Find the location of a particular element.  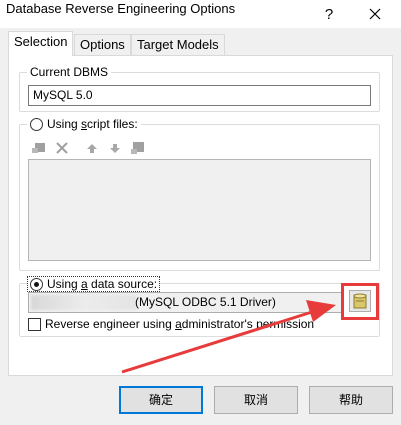

current-dbms-legend: Current DBMS is located at coordinates (69, 72).